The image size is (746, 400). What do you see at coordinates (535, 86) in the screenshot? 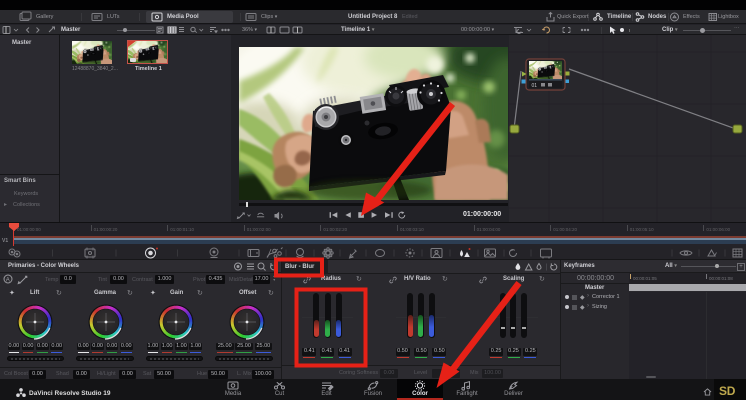
I see `svg-text: 01` at bounding box center [535, 86].